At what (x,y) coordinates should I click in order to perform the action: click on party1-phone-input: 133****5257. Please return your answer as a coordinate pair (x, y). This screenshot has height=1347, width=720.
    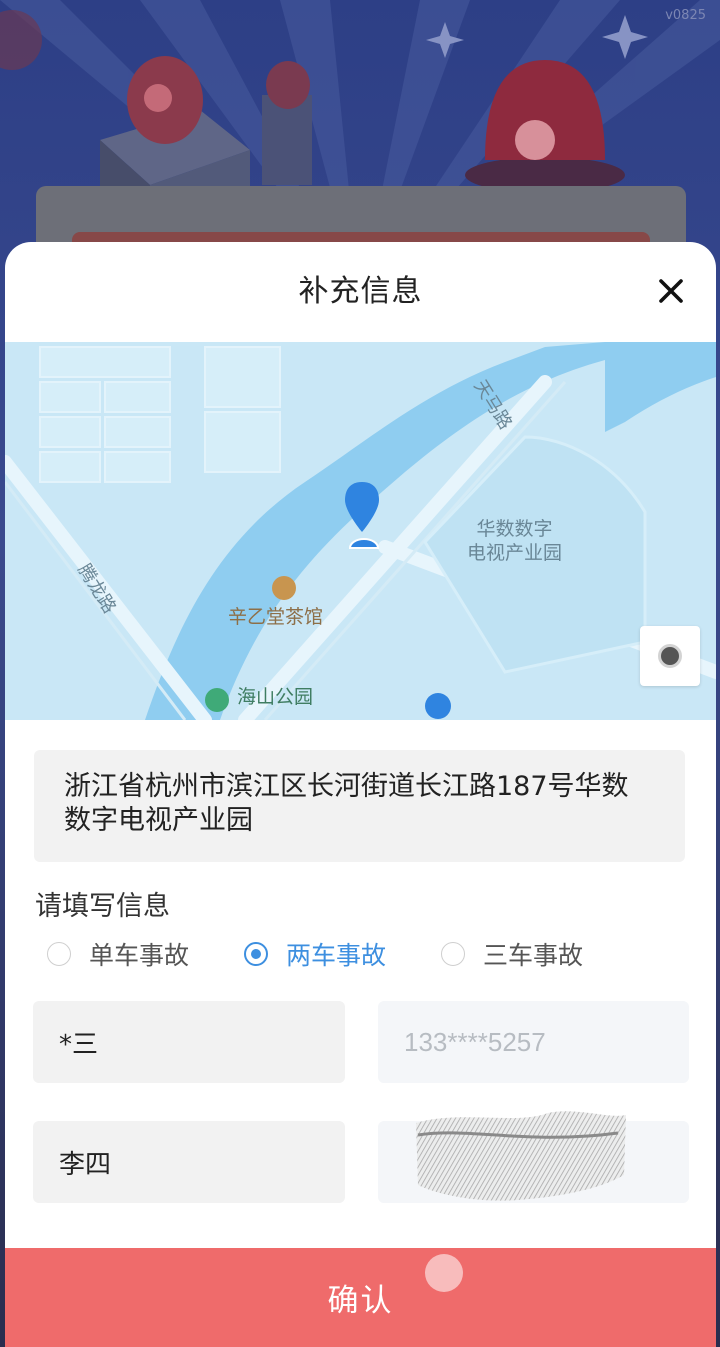
    Looking at the image, I should click on (533, 1042).